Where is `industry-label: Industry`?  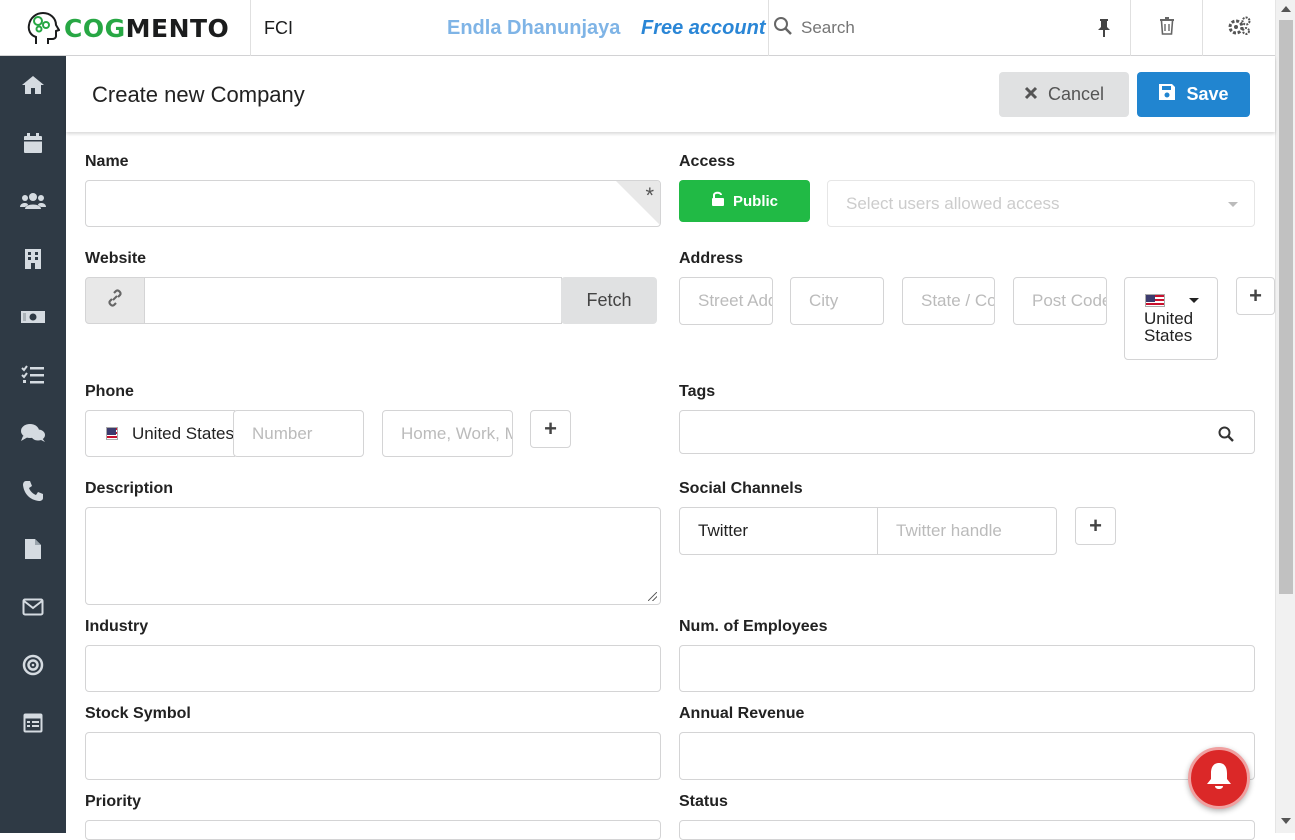
industry-label: Industry is located at coordinates (117, 626).